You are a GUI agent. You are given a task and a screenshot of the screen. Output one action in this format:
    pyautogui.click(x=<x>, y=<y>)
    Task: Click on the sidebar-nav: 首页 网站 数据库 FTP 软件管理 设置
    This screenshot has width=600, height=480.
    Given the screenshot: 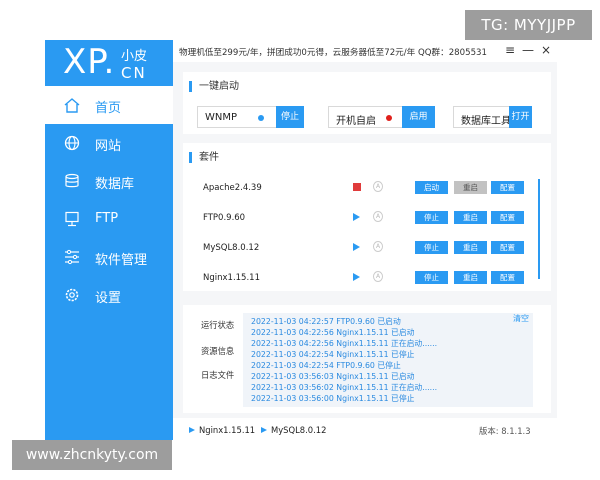 What is the action you would take?
    pyautogui.click(x=109, y=200)
    